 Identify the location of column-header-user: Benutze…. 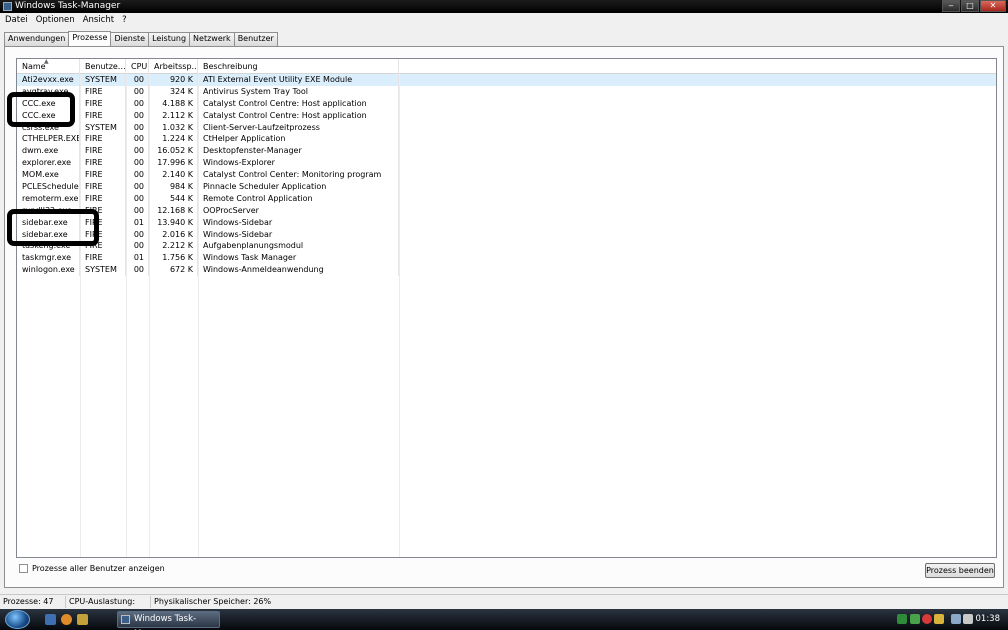
(103, 66).